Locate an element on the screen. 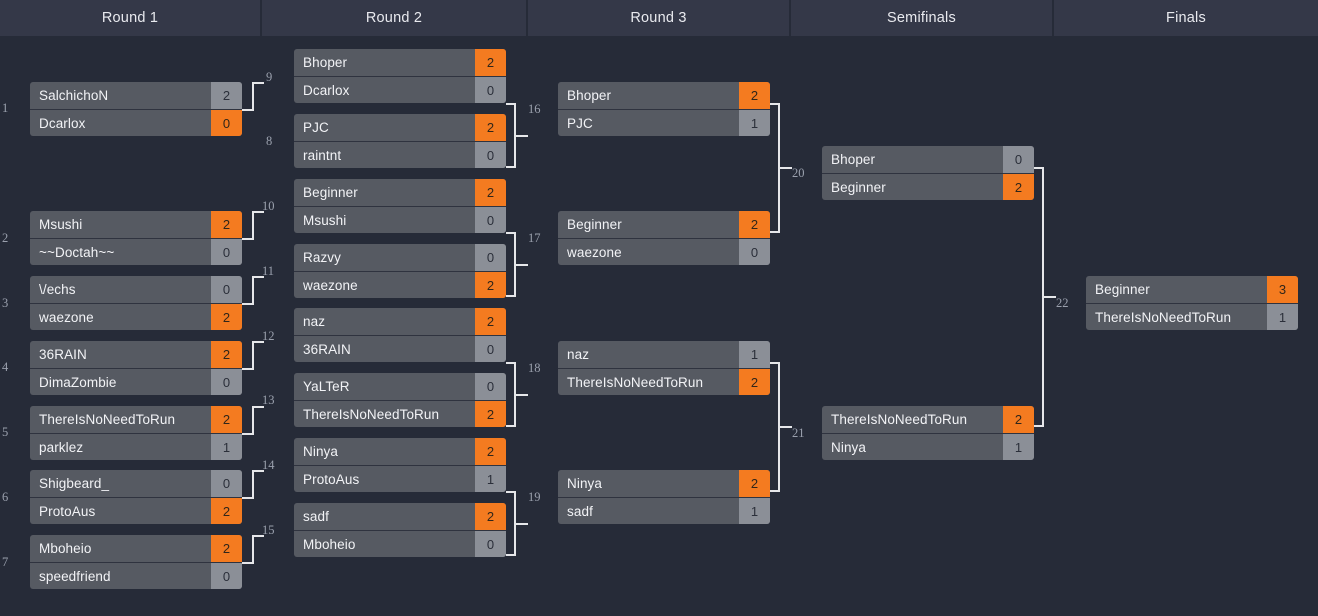 The image size is (1318, 616). match-box: Ninya 2 sadf 1 is located at coordinates (664, 497).